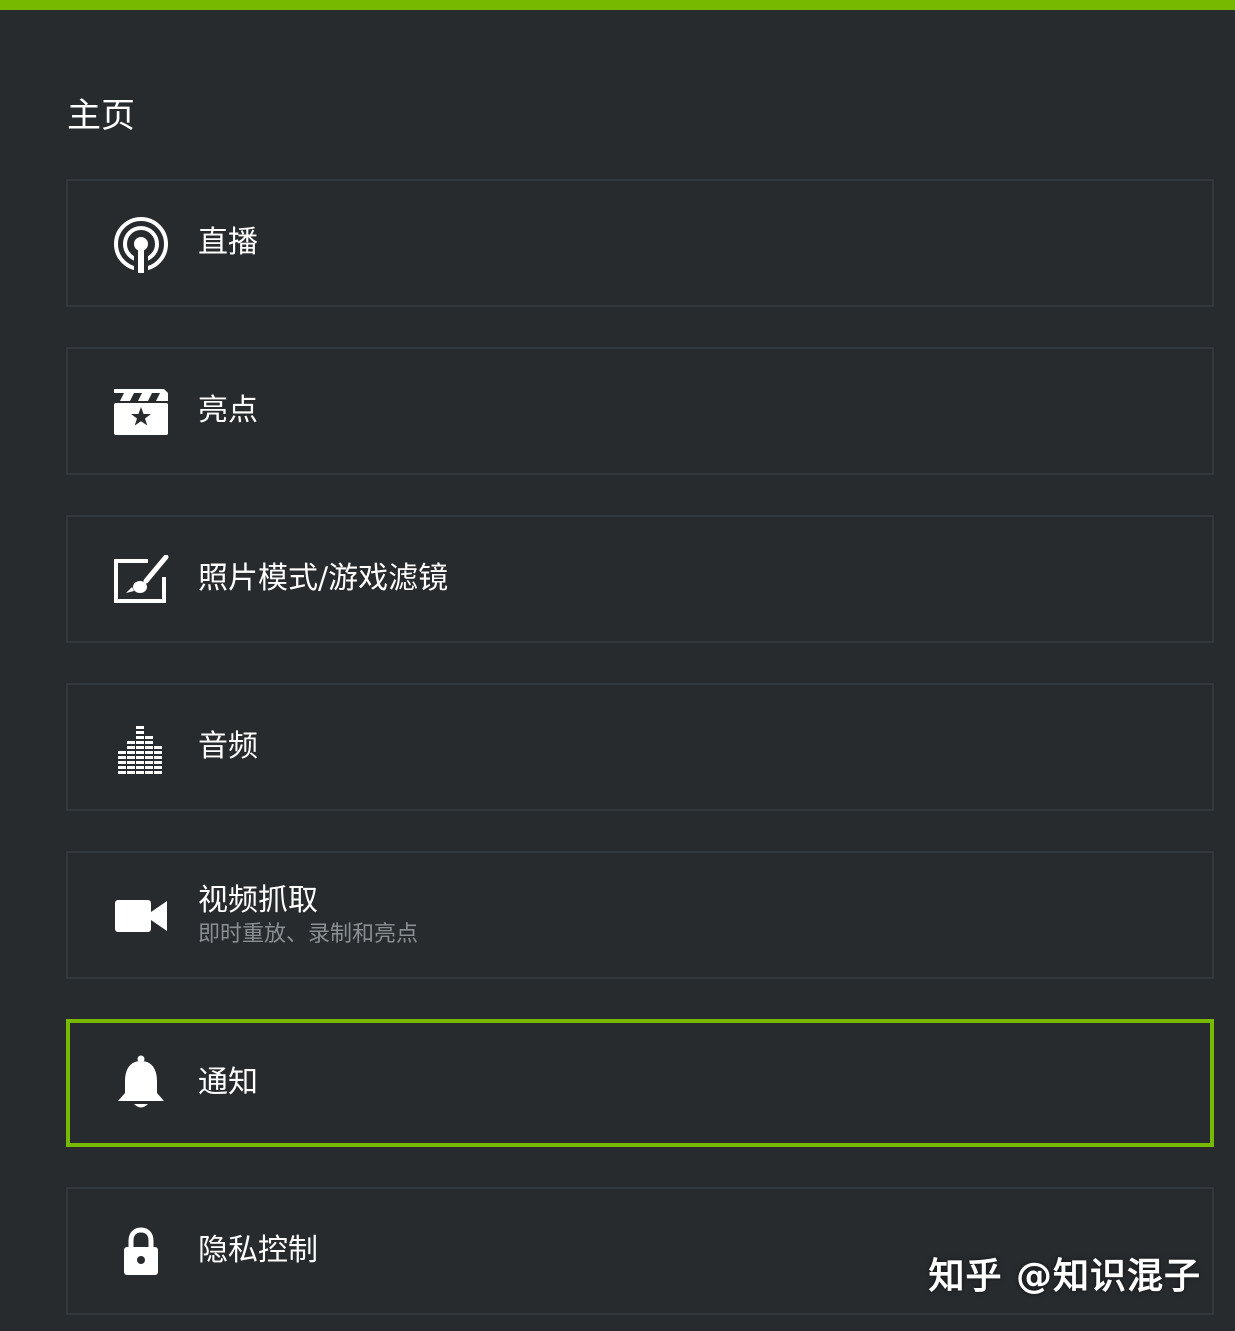 The width and height of the screenshot is (1235, 1331). I want to click on video-camera-icon, so click(141, 916).